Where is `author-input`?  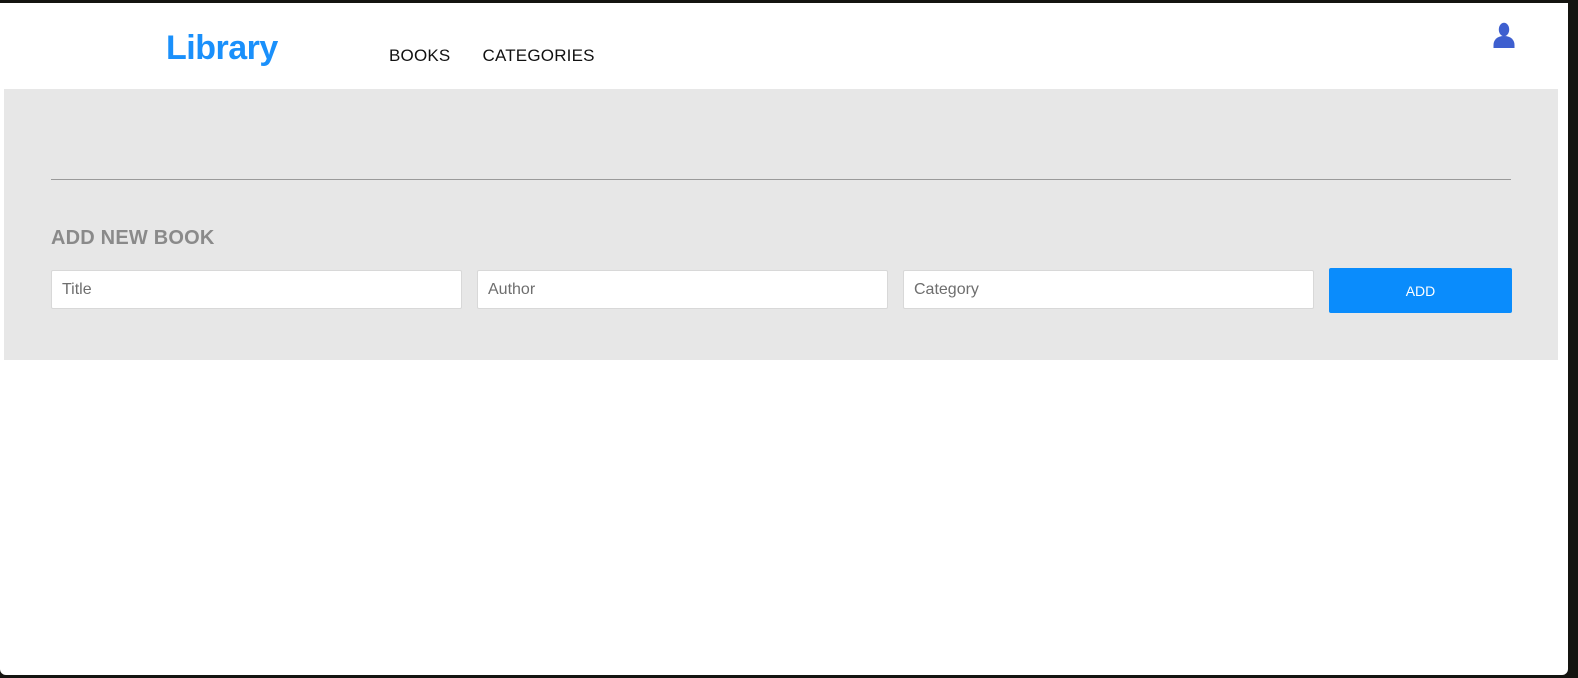
author-input is located at coordinates (682, 289).